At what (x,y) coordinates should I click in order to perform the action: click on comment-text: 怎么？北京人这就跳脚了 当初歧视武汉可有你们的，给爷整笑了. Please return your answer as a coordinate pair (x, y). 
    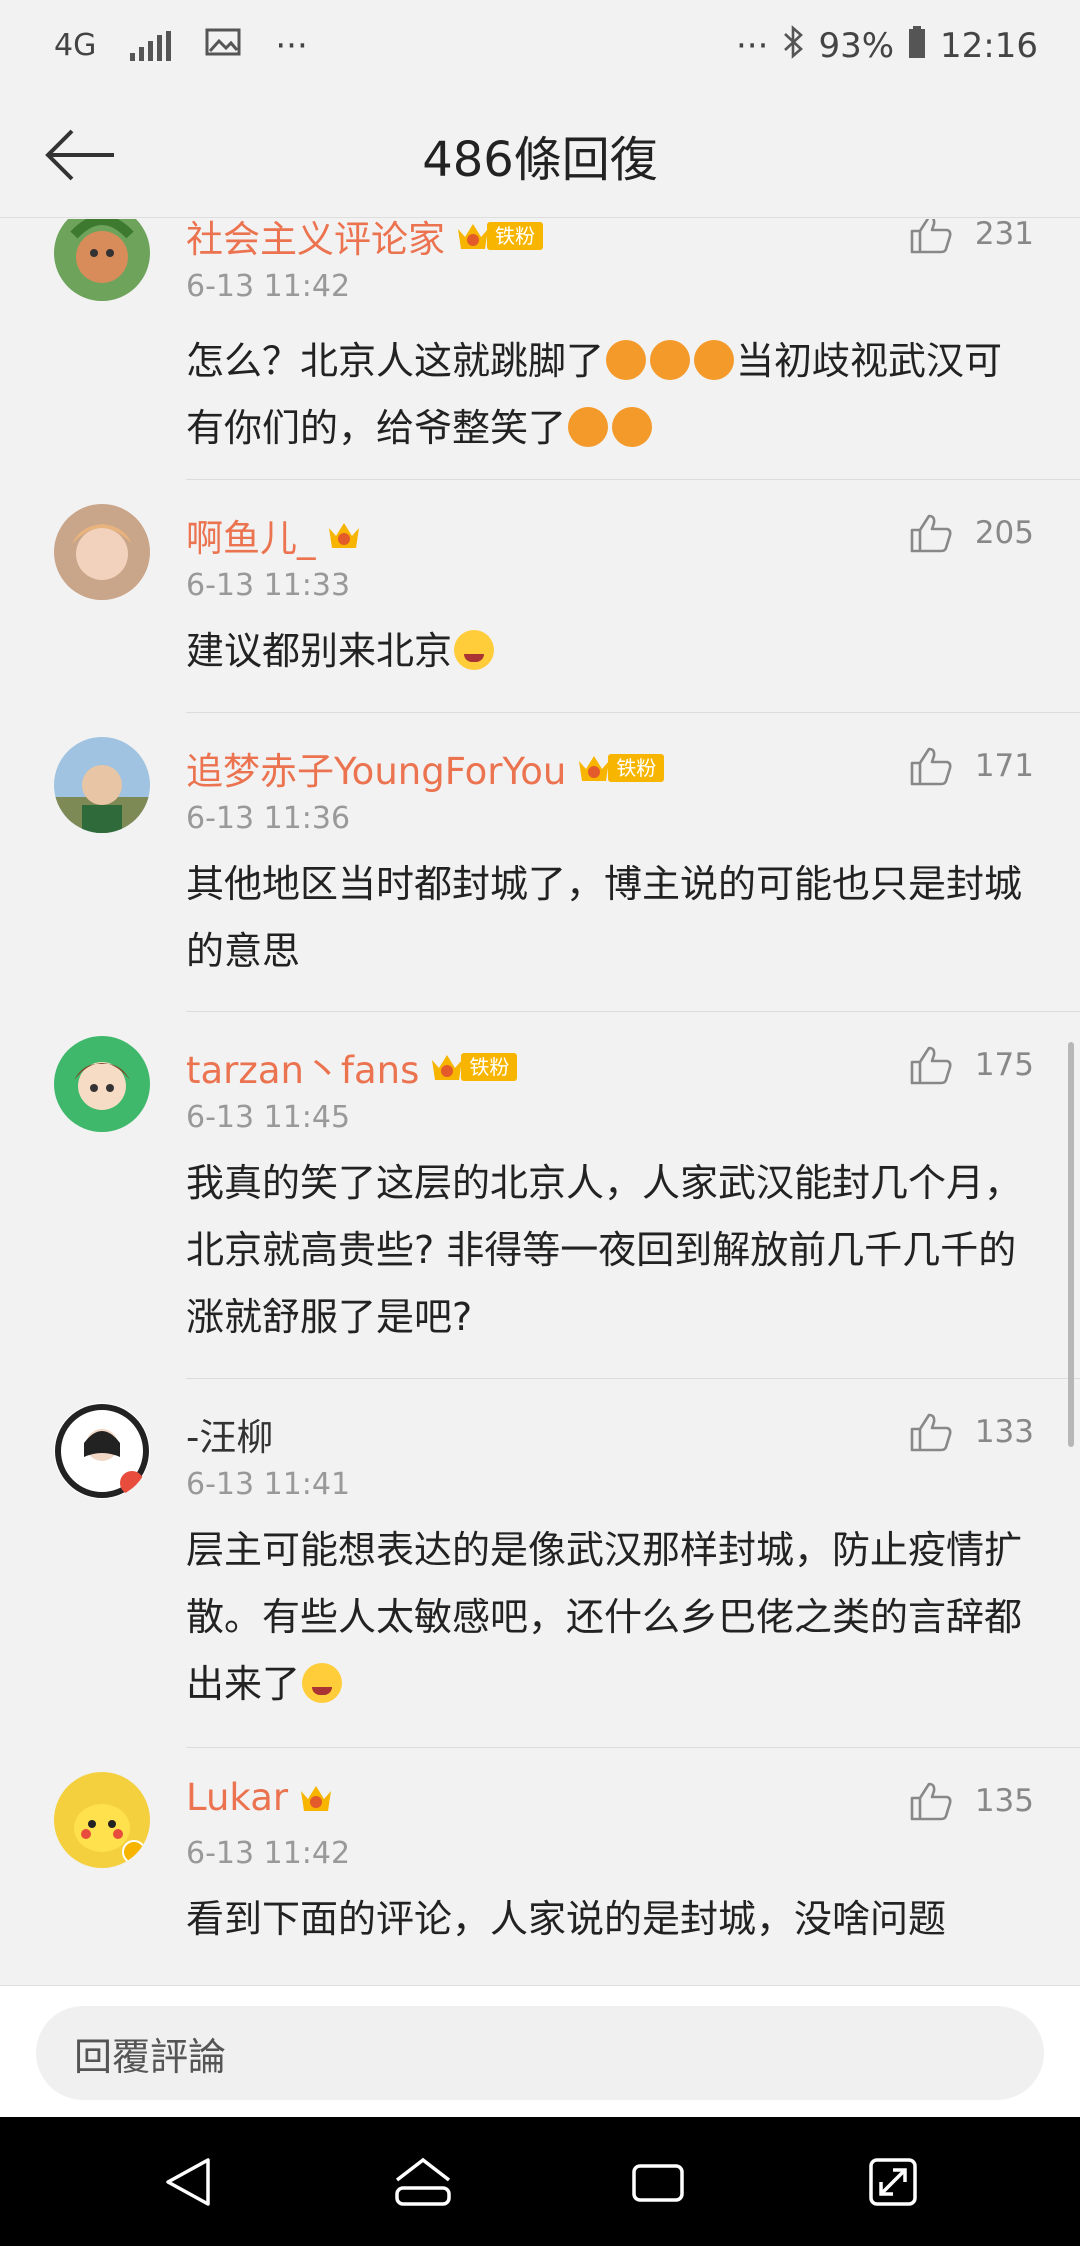
    Looking at the image, I should click on (594, 394).